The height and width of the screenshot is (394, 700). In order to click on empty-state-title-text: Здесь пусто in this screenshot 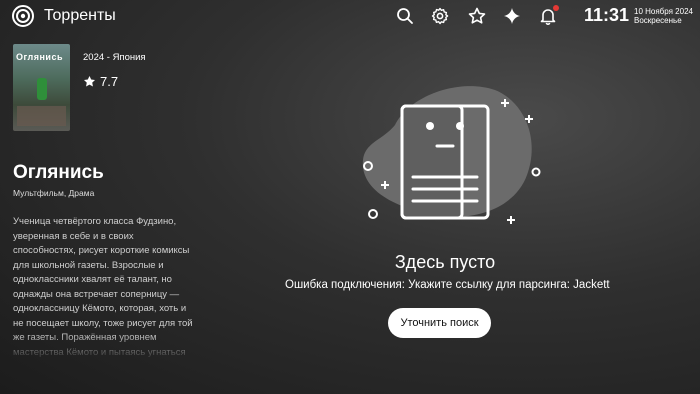, I will do `click(445, 262)`.